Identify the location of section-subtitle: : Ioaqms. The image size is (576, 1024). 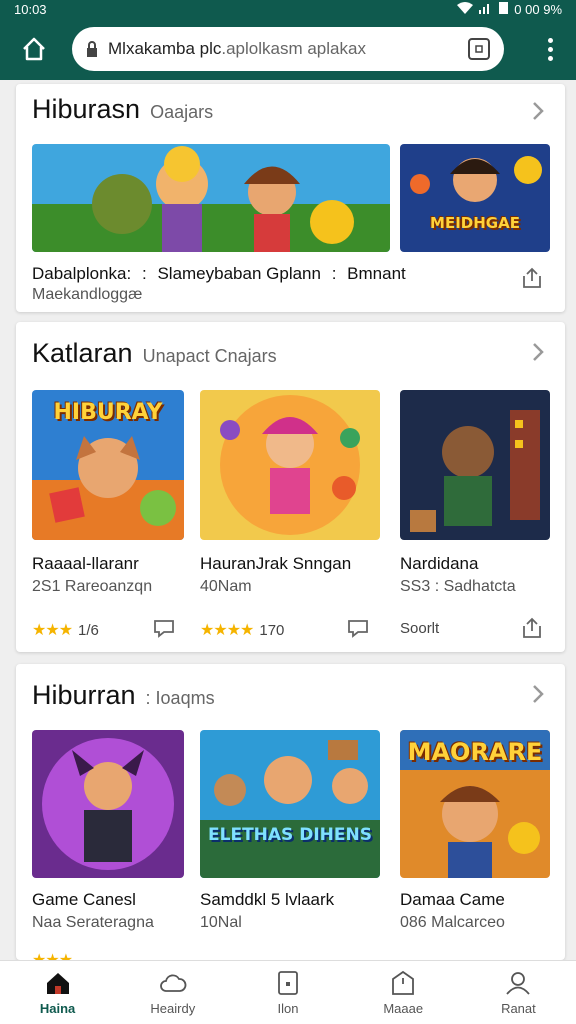
(180, 698).